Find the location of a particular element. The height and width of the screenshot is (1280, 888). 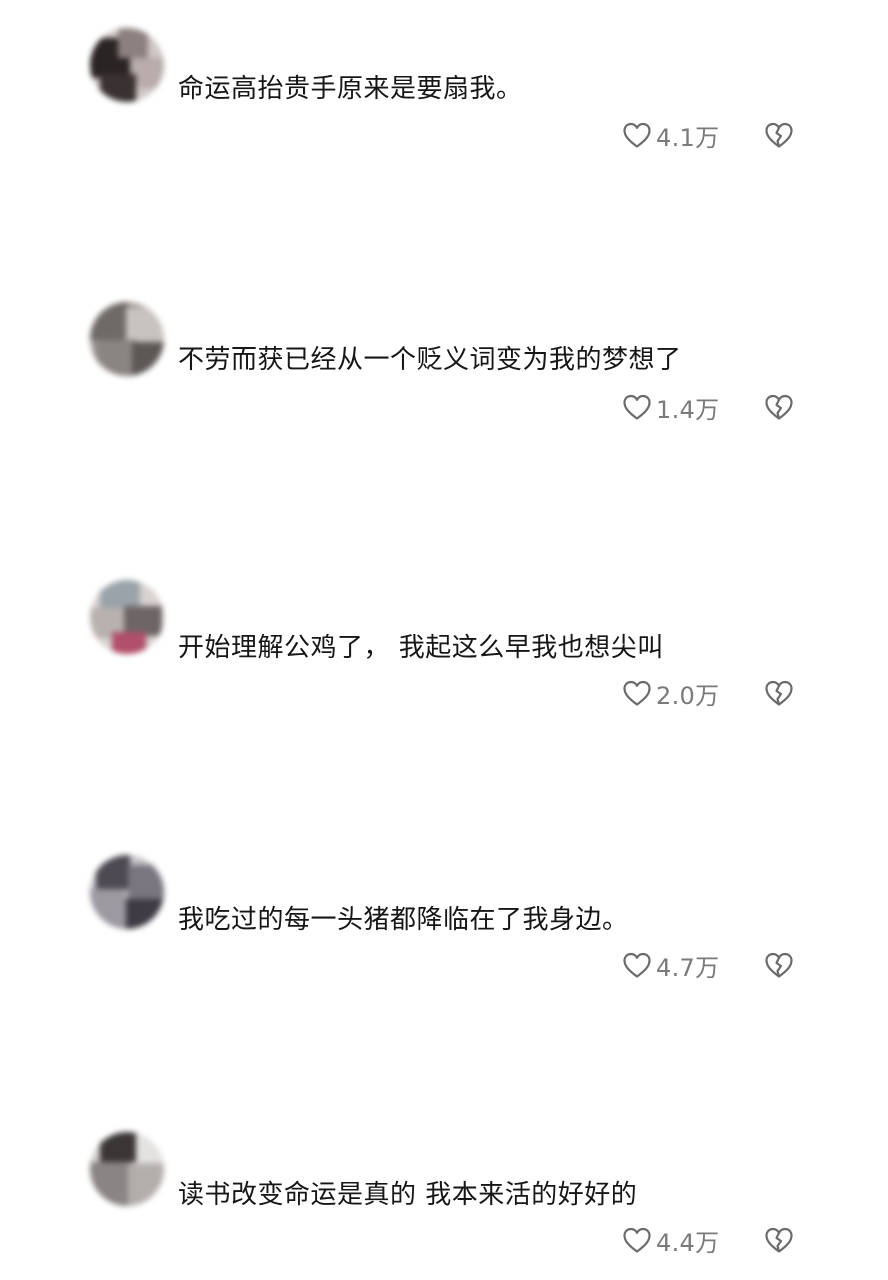

like-count: 4.4万 is located at coordinates (688, 1242).